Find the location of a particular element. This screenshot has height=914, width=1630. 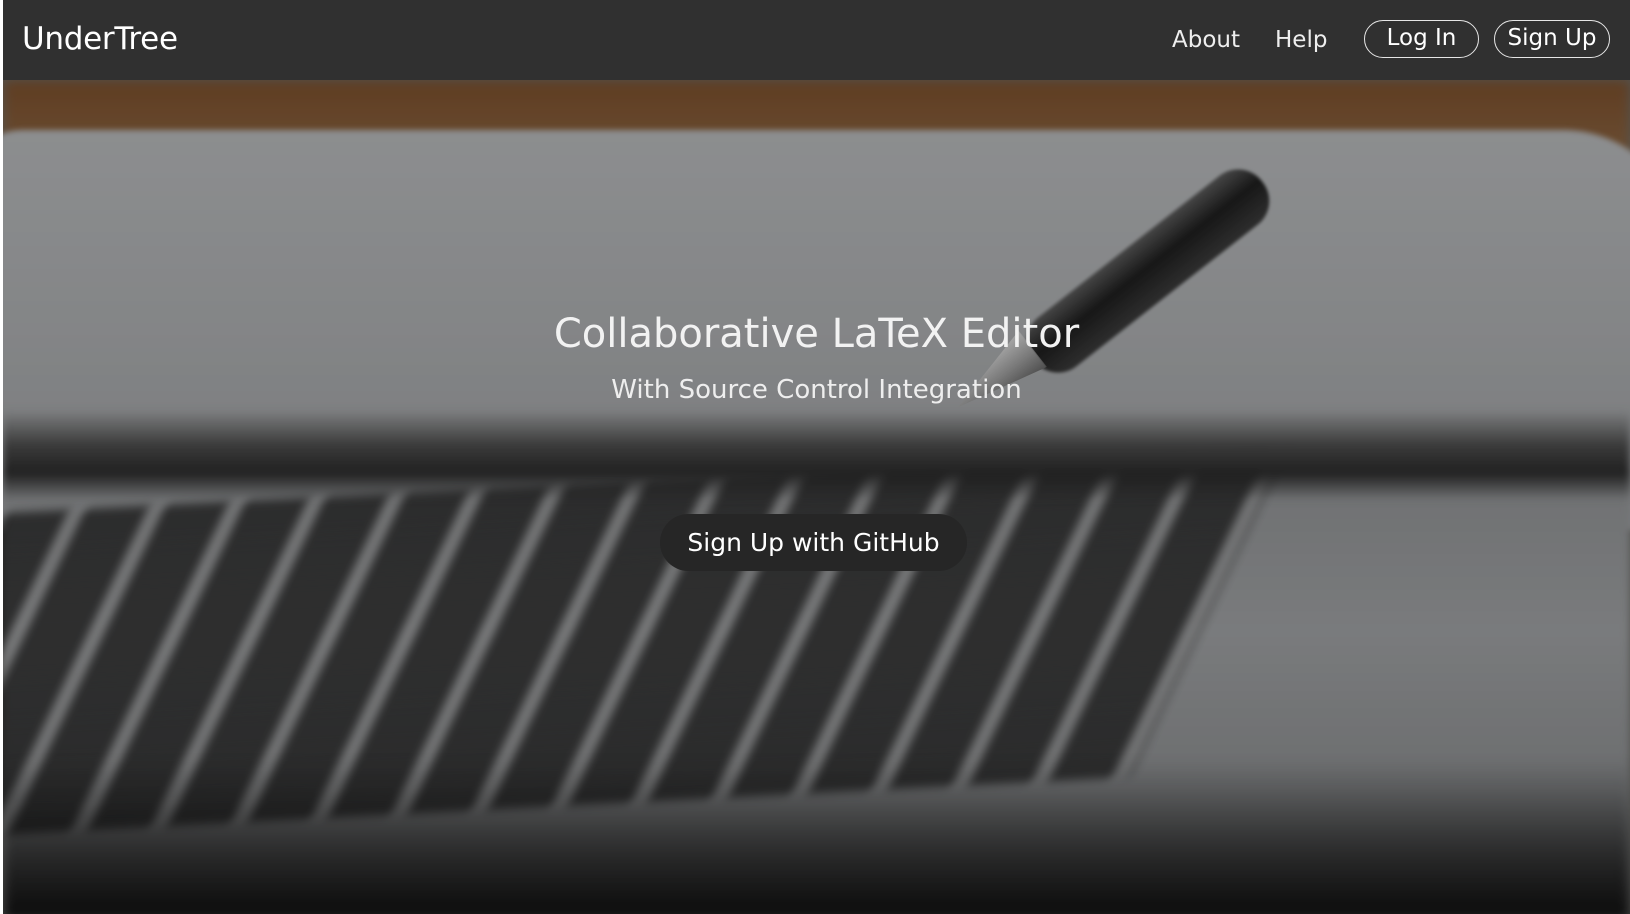

brand-logo: UnderTree is located at coordinates (100, 39).